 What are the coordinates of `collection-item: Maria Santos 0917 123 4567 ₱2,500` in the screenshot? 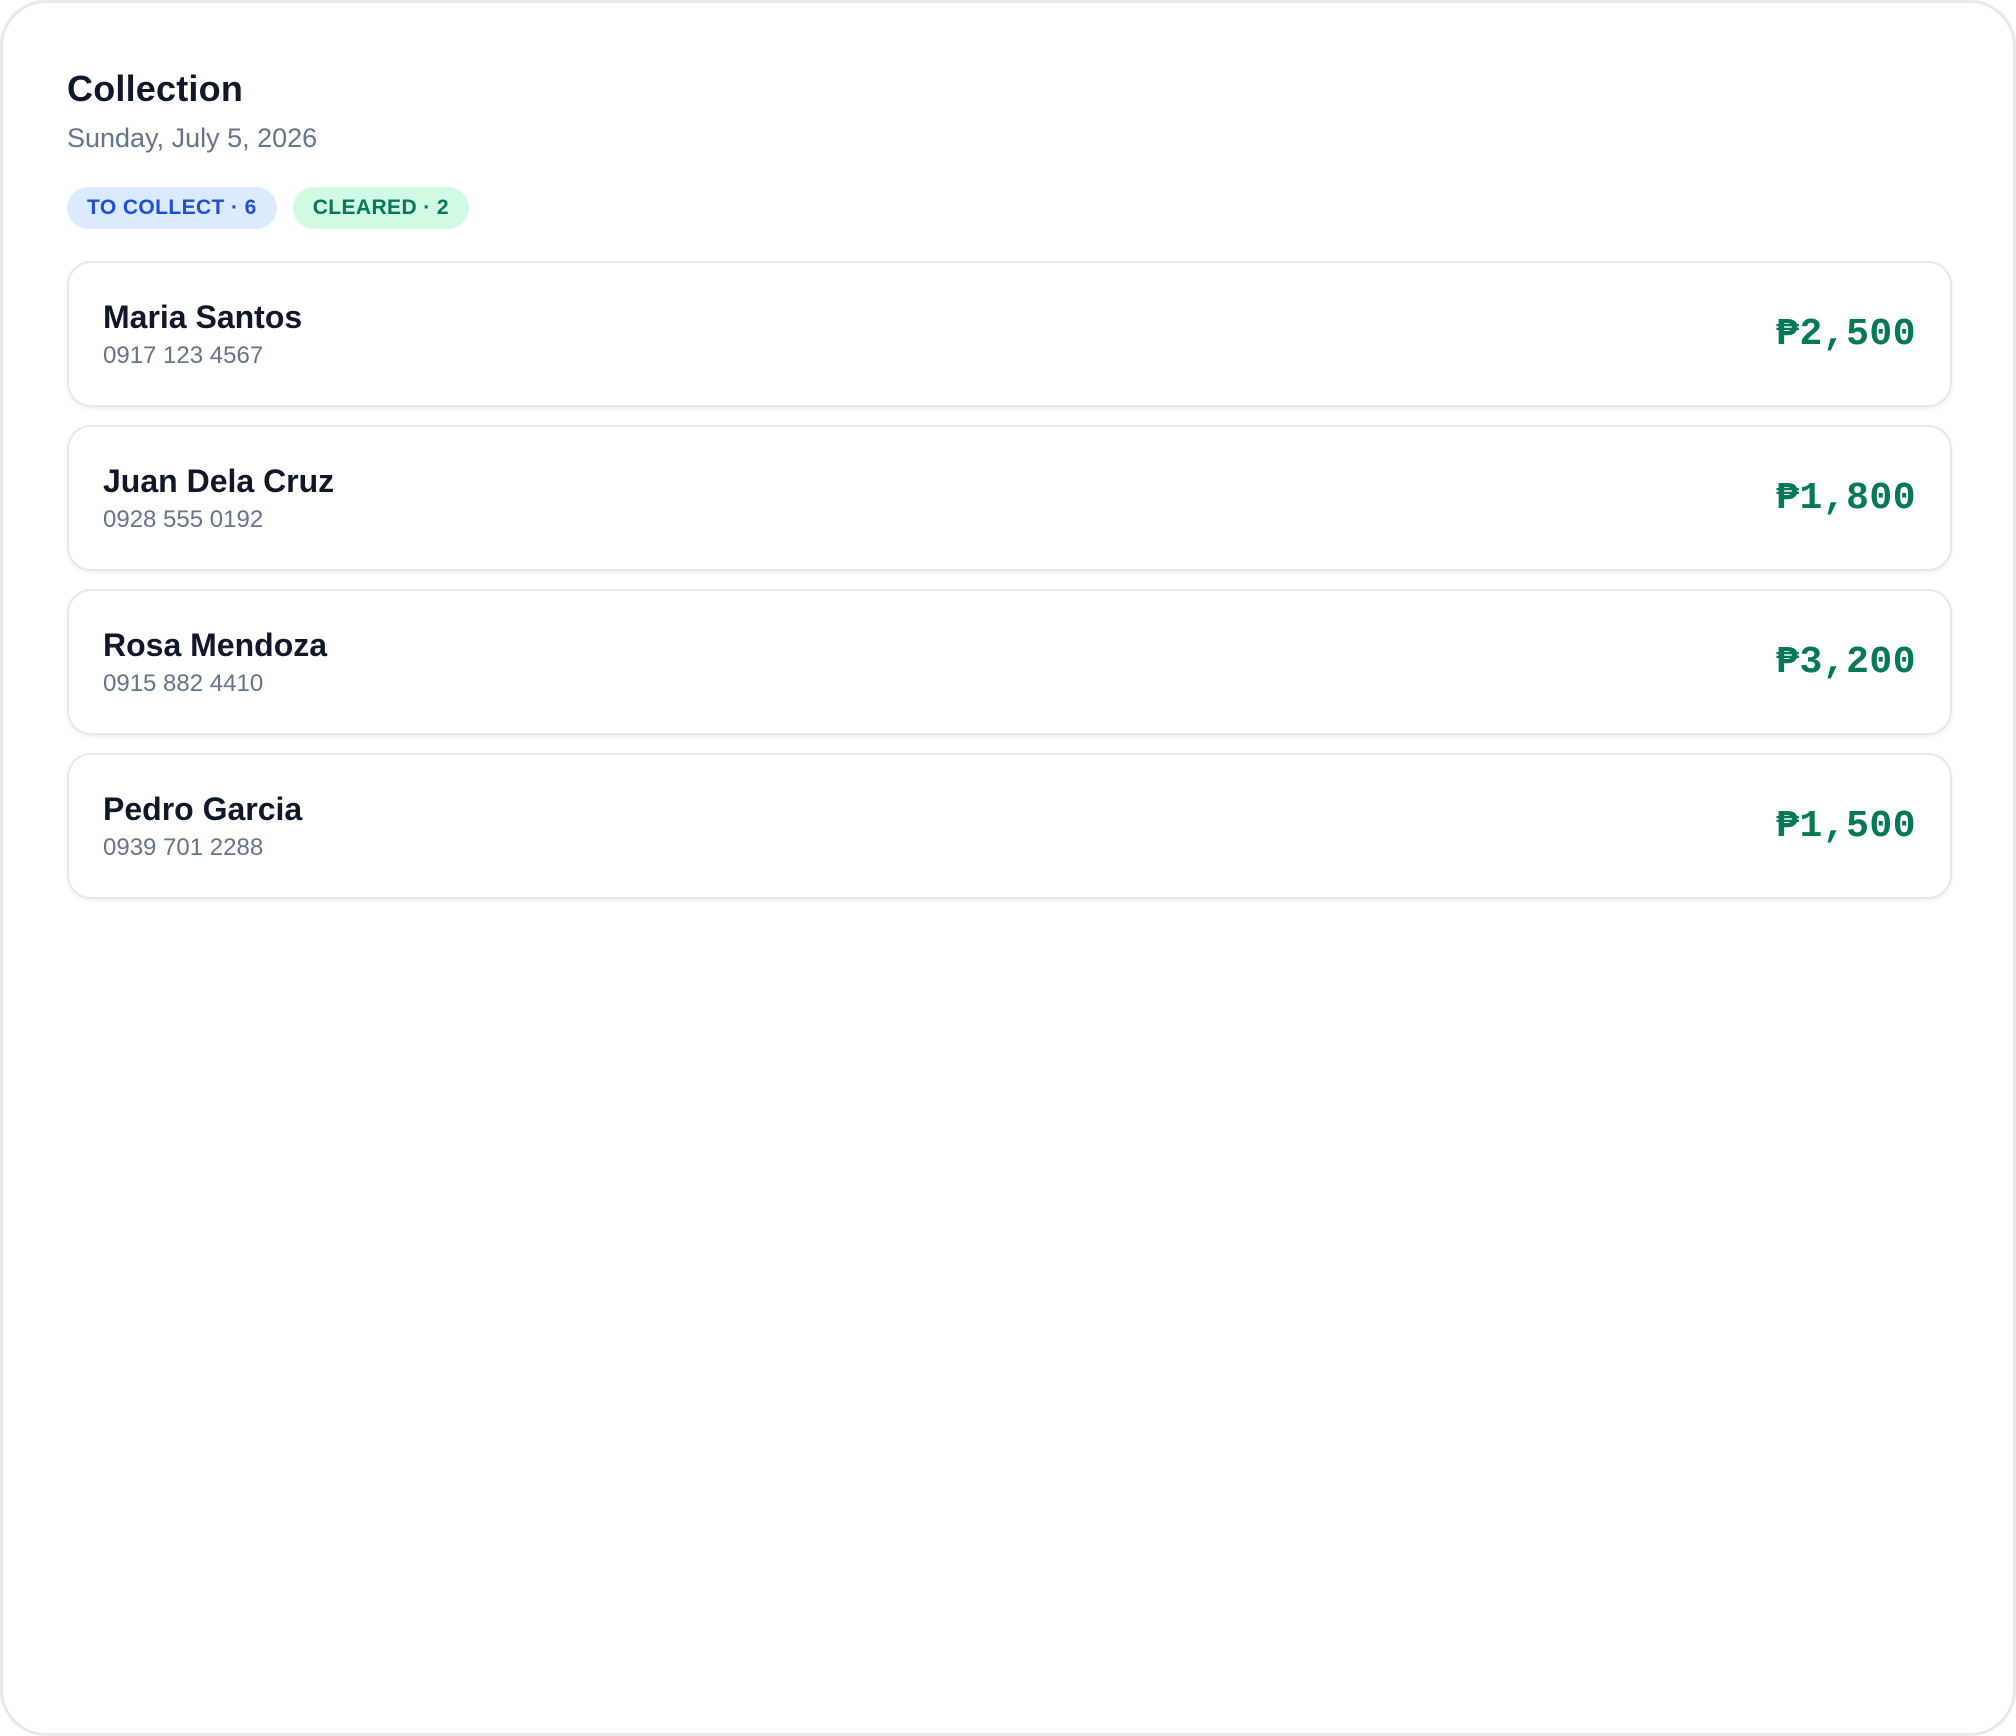 It's located at (1009, 334).